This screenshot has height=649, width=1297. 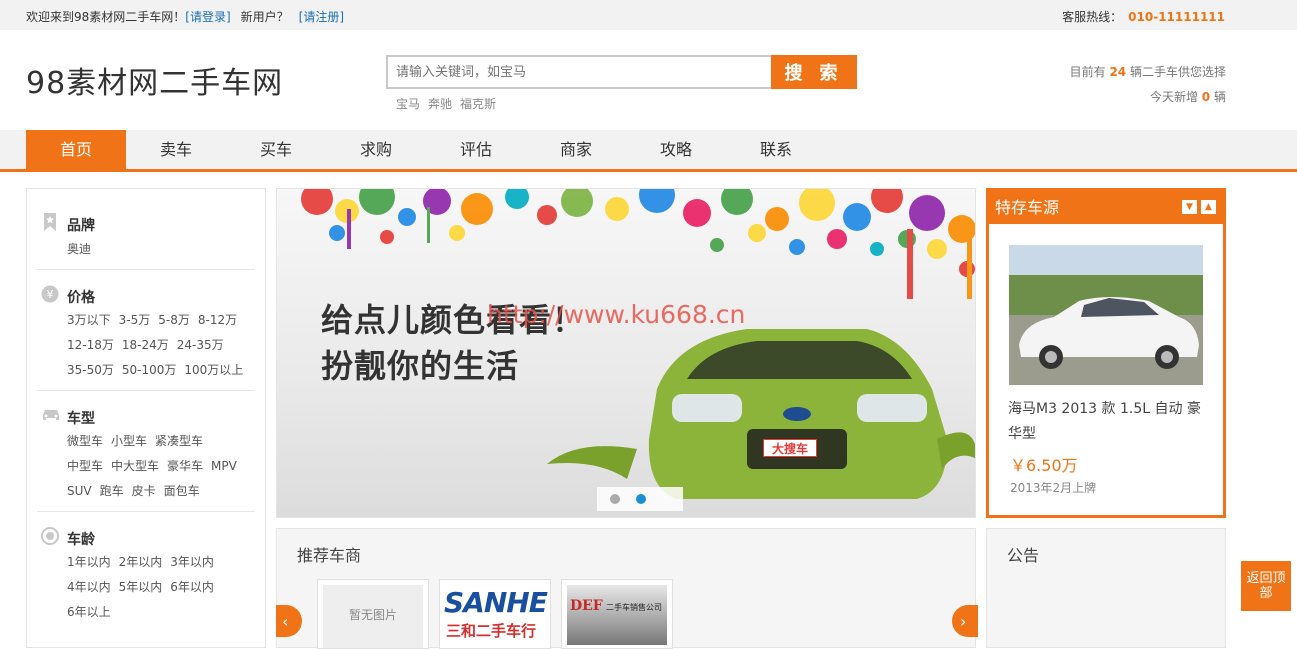 I want to click on age-option: 6年以上, so click(x=89, y=612).